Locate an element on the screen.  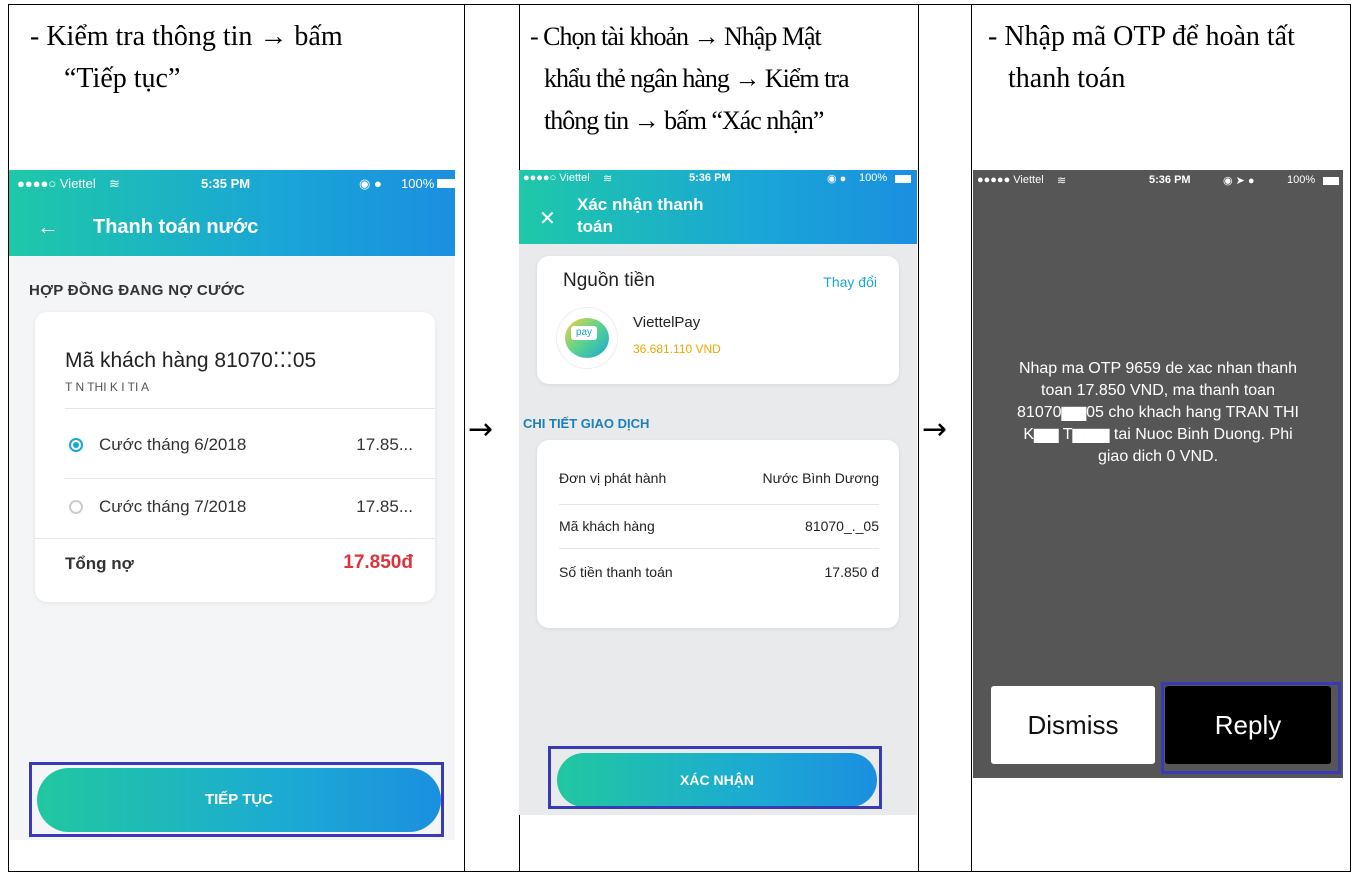
step3-caption: - Nhập mã OTP để hoàn tất thanh toán is located at coordinates (1141, 58).